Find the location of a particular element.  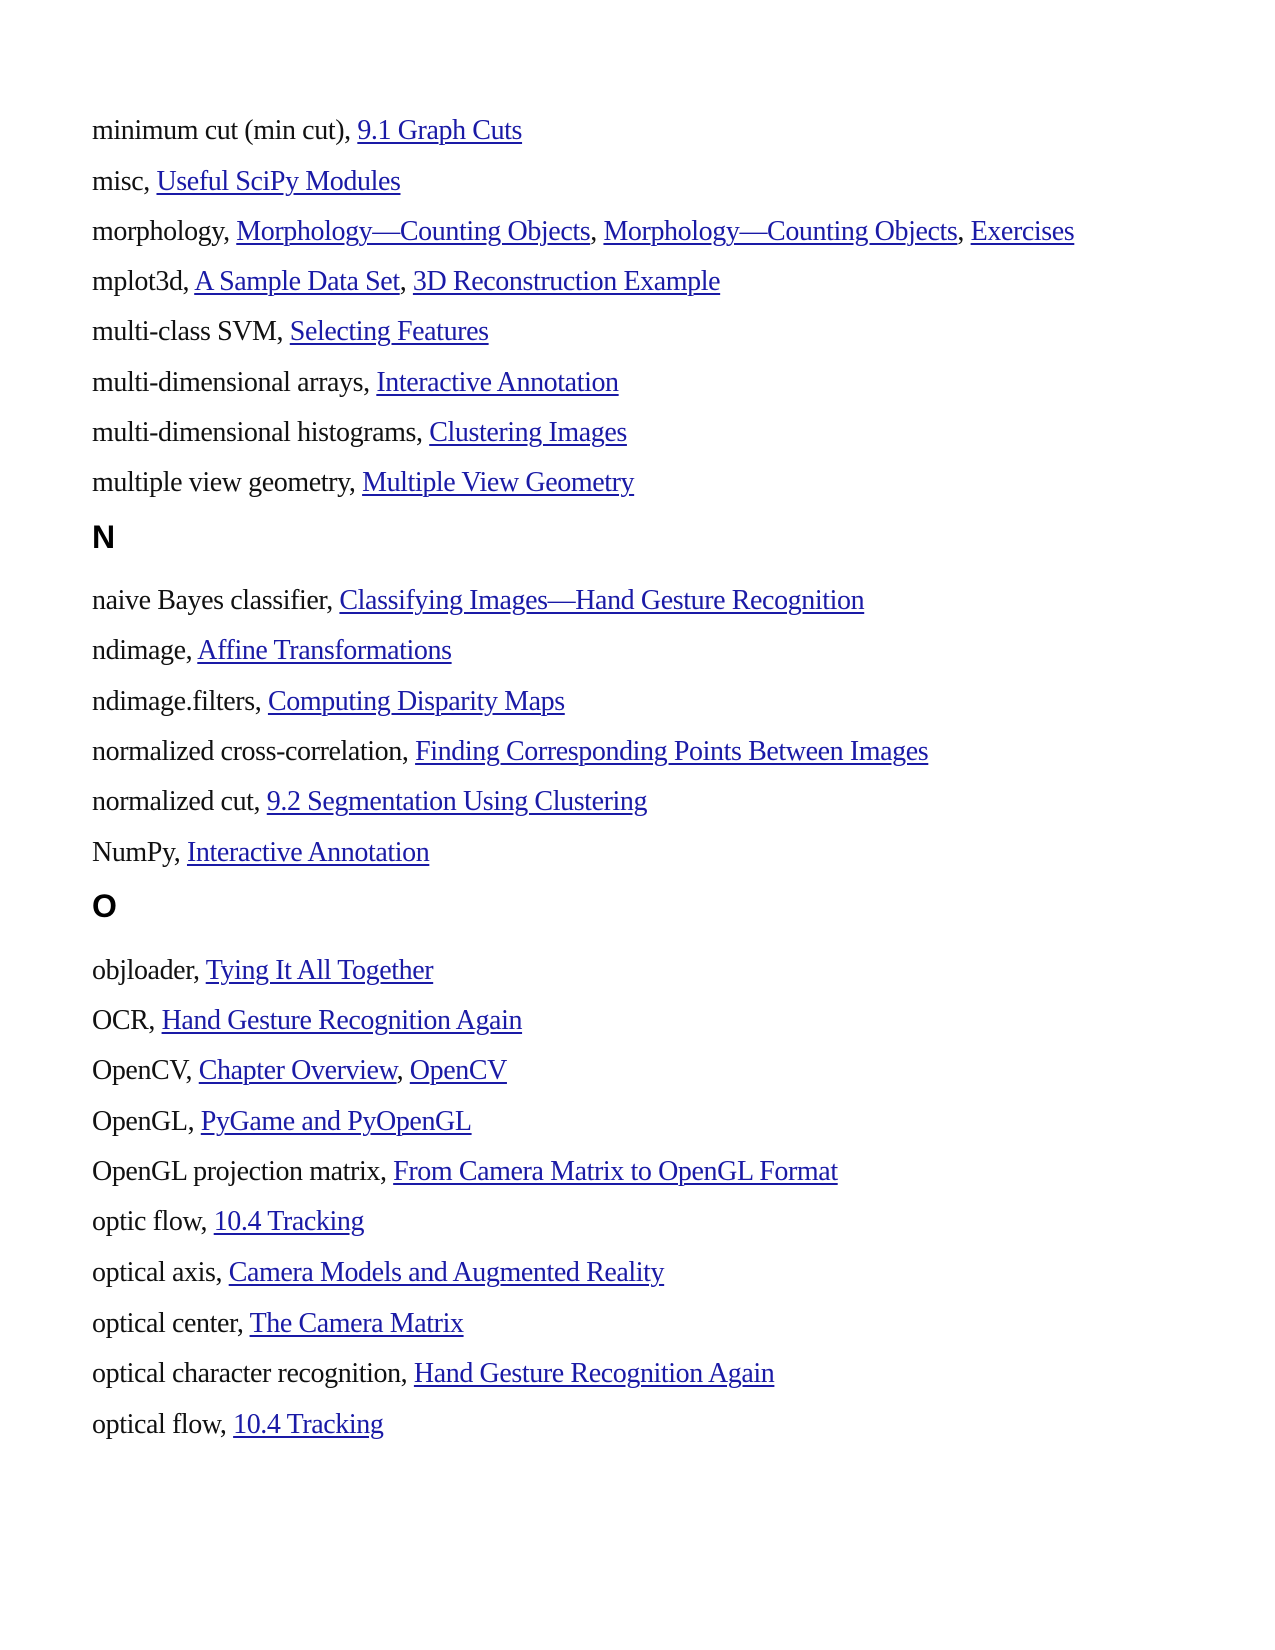

index-entry-multi-class-svm: multi-class SVM, Selecting Features is located at coordinates (290, 332).